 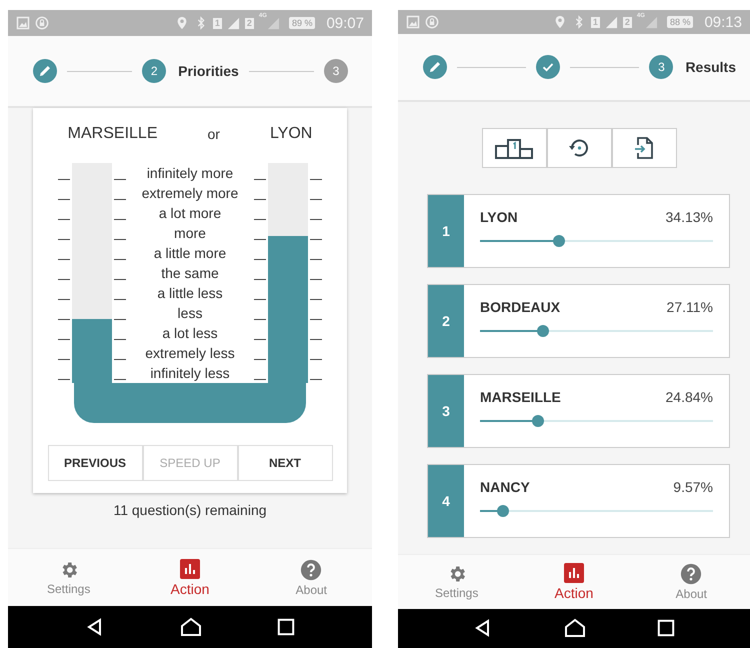 What do you see at coordinates (113, 134) in the screenshot?
I see `option-name: MARSEILLE` at bounding box center [113, 134].